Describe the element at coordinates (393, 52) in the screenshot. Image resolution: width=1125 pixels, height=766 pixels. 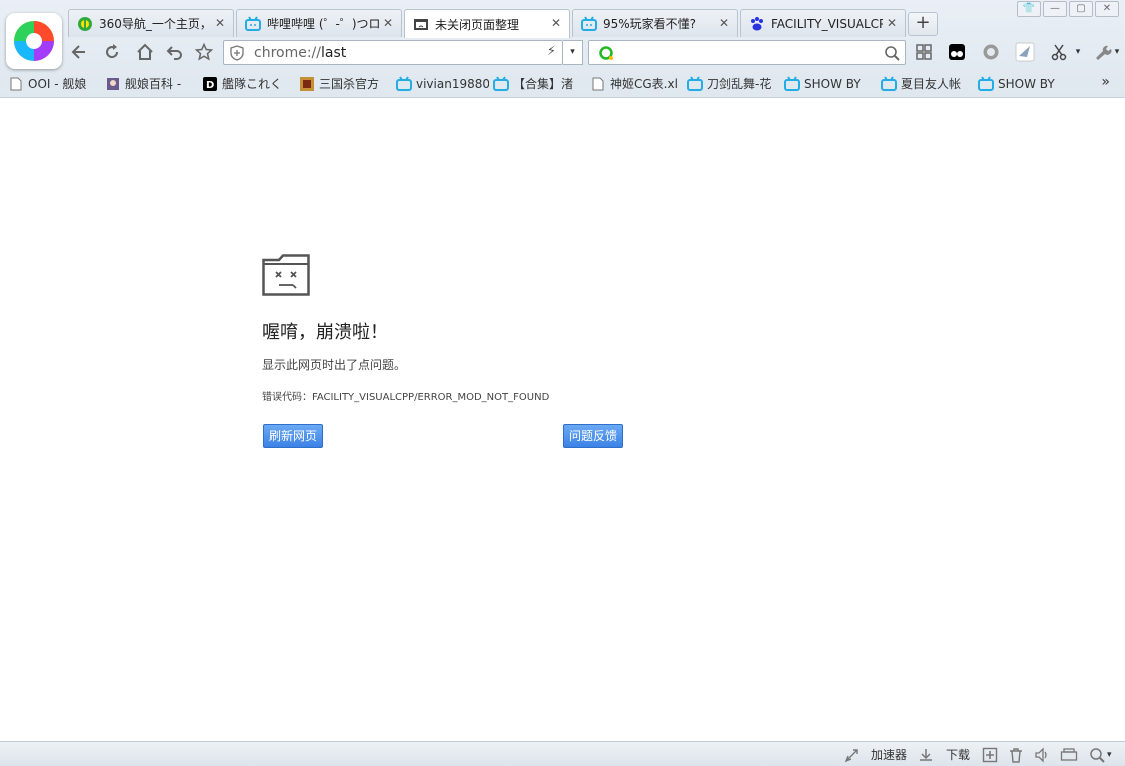
I see `address-bar: chrome://last ⚡` at that location.